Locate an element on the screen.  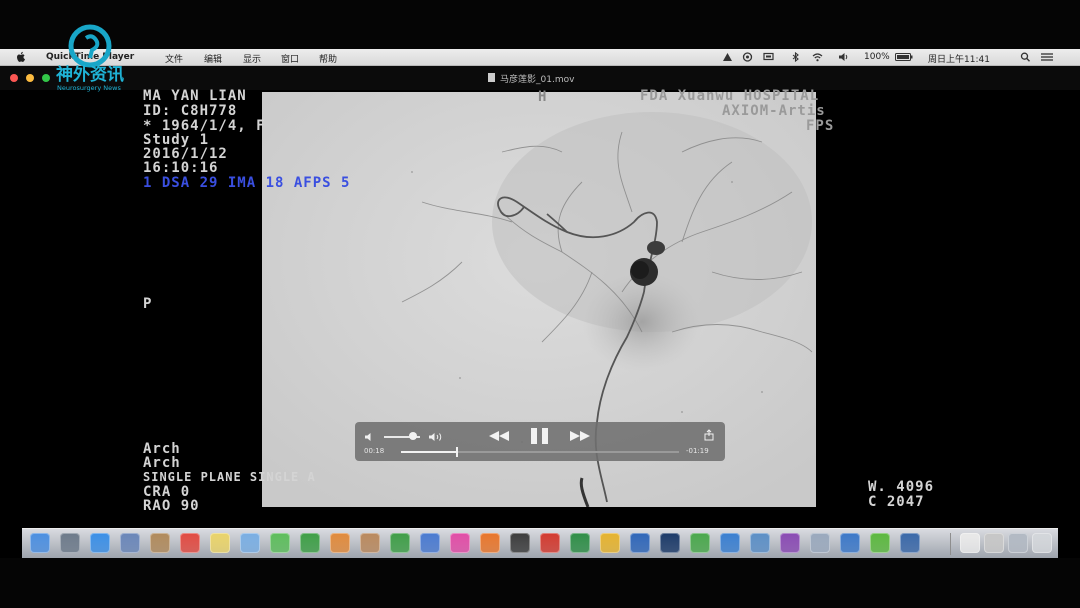
bottom-letterbox is located at coordinates (540, 583).